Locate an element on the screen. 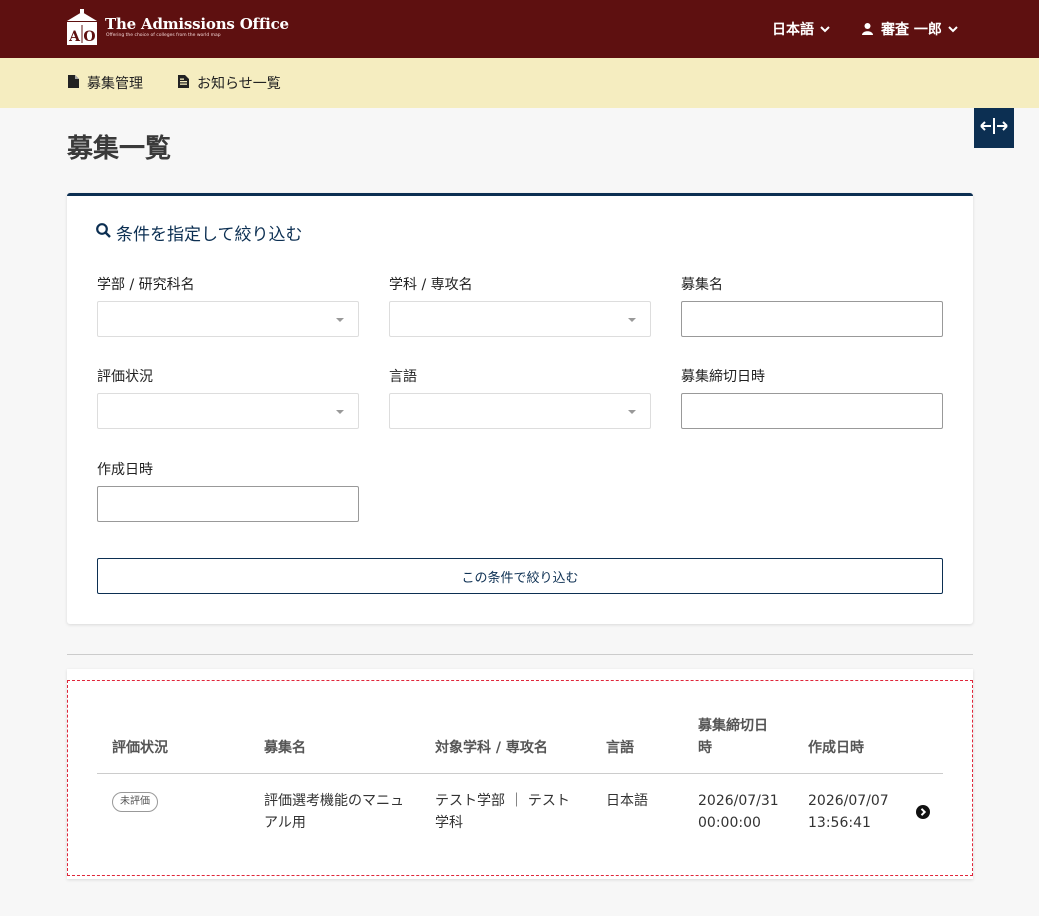 The image size is (1039, 916). page-title: 募集一覧 is located at coordinates (119, 149).